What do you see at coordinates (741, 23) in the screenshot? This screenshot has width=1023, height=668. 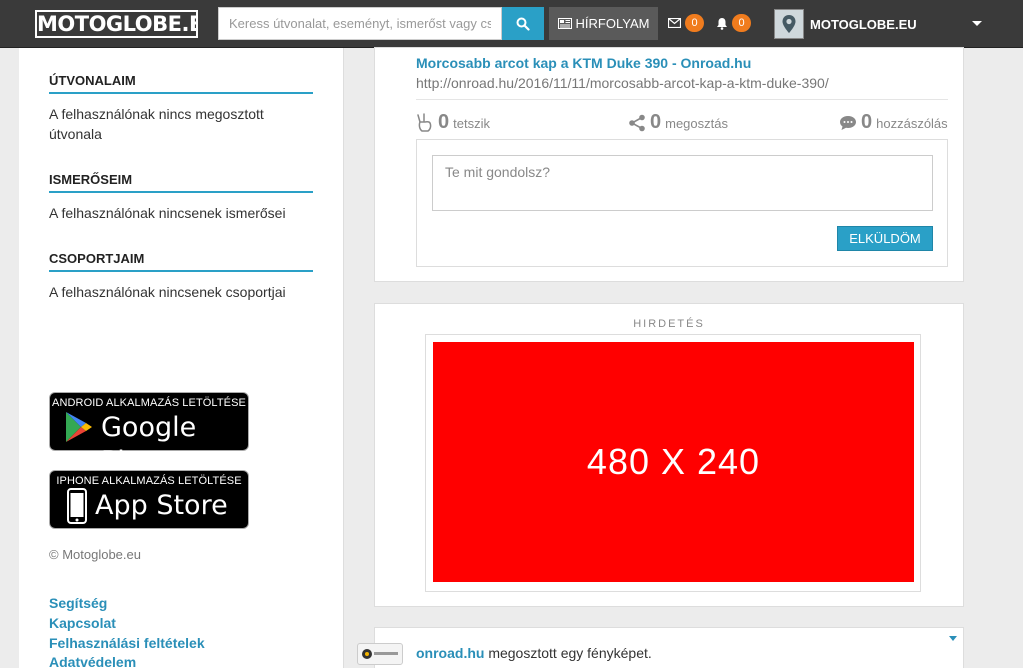 I see `notifications-badge: 0` at bounding box center [741, 23].